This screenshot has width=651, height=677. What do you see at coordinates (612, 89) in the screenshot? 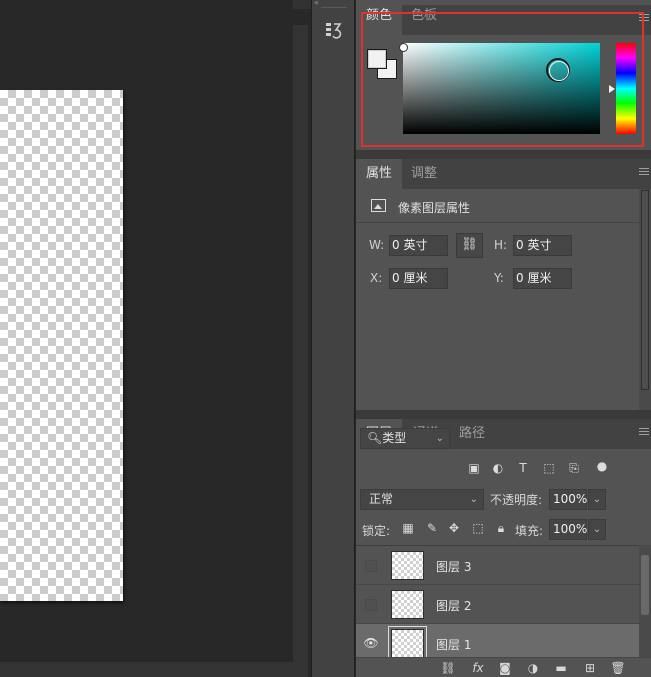
I see `hue-slider-handle` at bounding box center [612, 89].